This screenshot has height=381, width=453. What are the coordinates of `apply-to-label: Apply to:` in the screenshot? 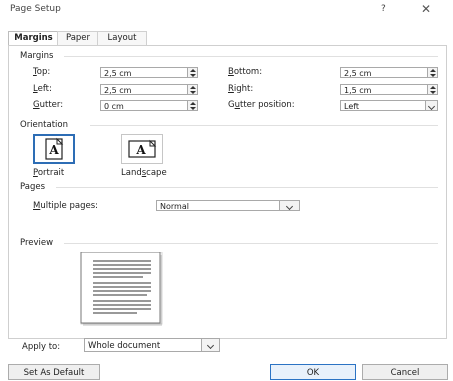 It's located at (41, 347).